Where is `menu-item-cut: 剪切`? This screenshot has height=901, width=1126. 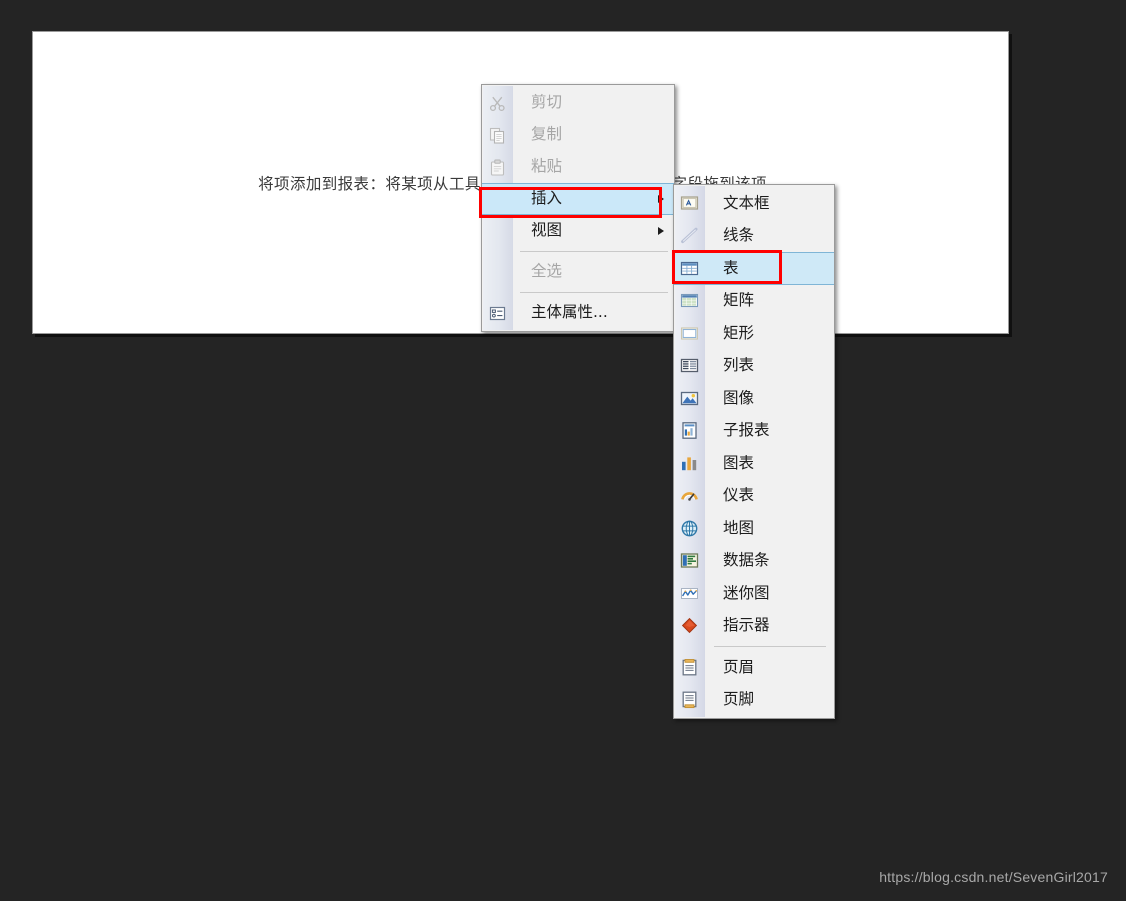 menu-item-cut: 剪切 is located at coordinates (578, 103).